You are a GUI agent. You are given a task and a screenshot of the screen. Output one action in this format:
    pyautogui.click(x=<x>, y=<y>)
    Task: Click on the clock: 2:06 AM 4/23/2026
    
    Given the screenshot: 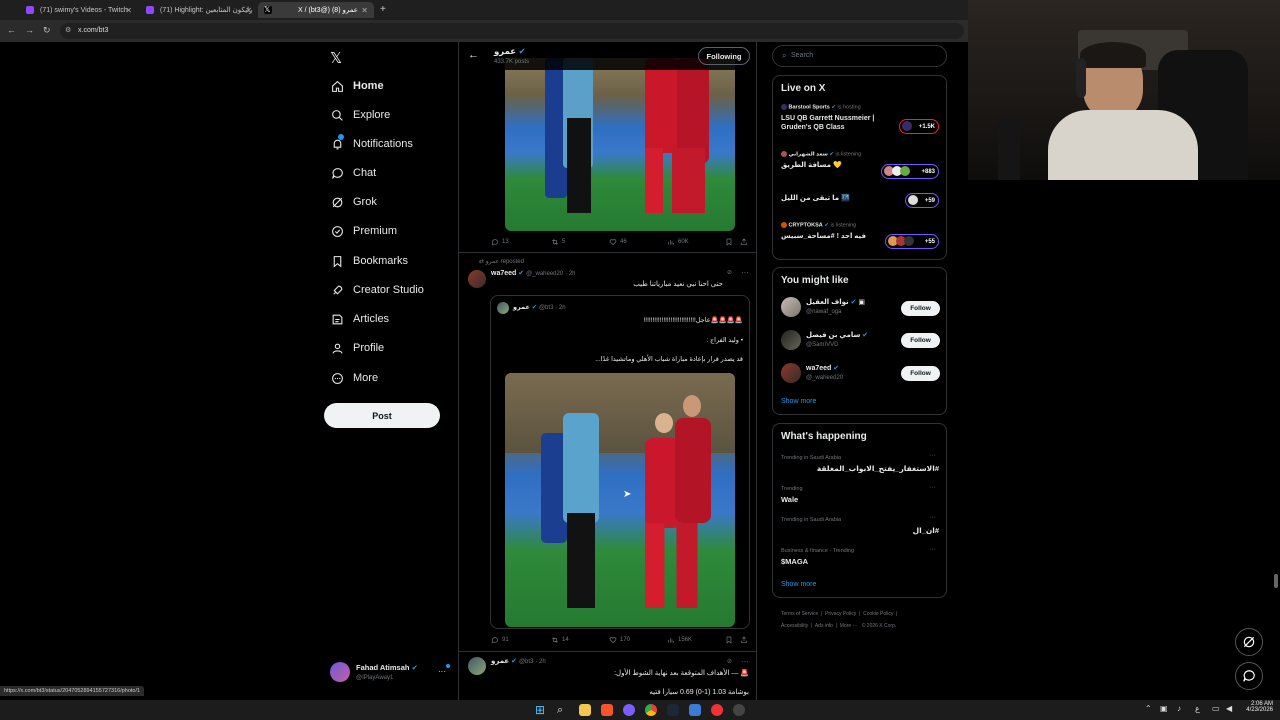 What is the action you would take?
    pyautogui.click(x=1258, y=707)
    